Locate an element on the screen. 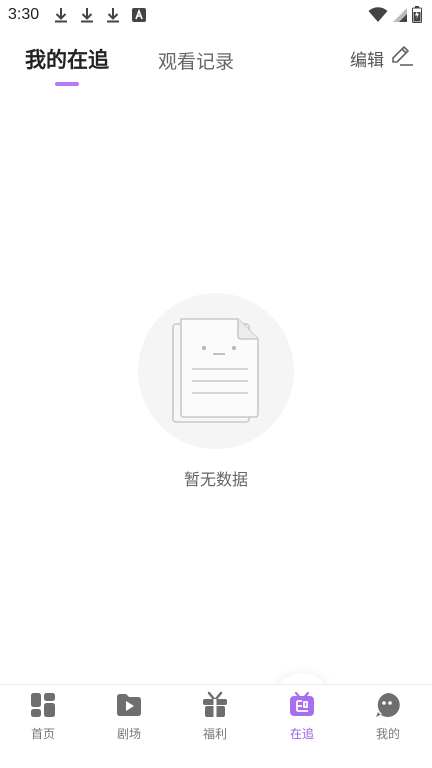 The height and width of the screenshot is (768, 432). notification-icons is located at coordinates (100, 15).